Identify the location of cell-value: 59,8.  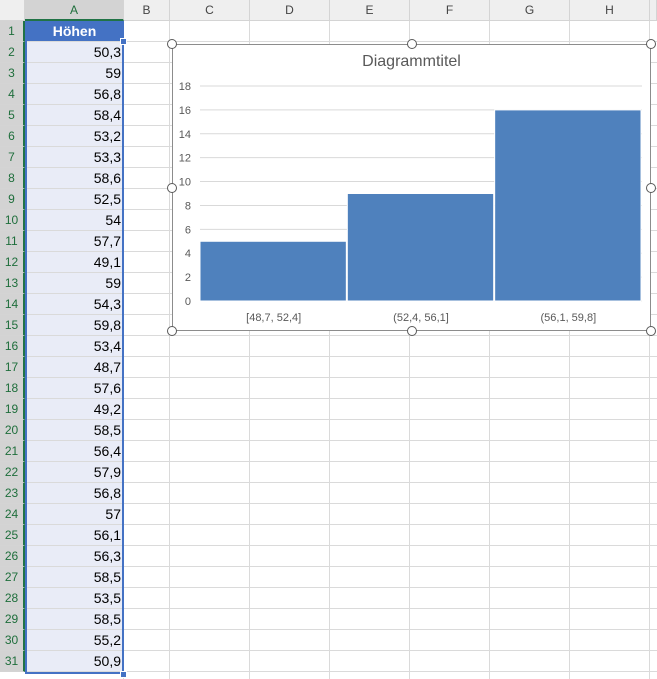
(74, 325).